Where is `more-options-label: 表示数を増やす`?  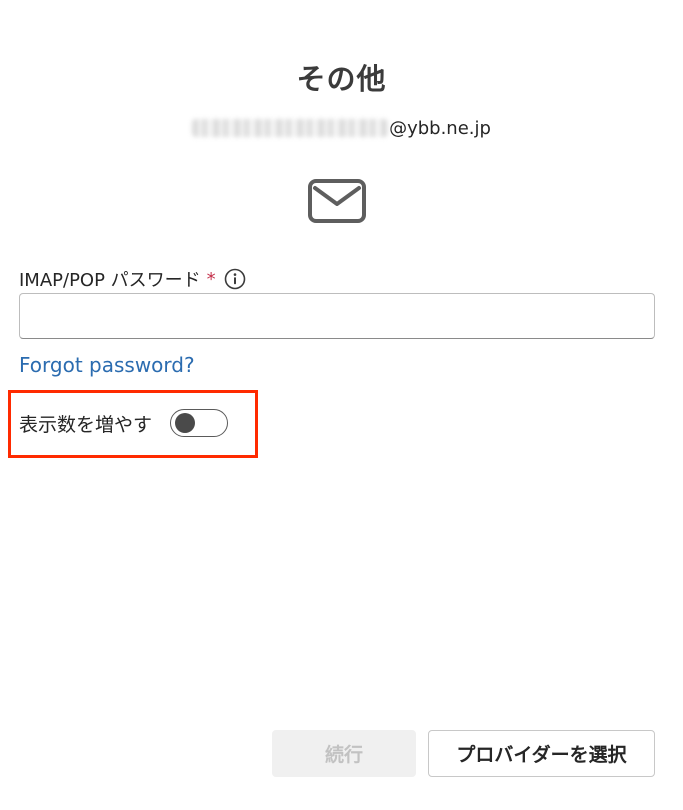
more-options-label: 表示数を増やす is located at coordinates (86, 424).